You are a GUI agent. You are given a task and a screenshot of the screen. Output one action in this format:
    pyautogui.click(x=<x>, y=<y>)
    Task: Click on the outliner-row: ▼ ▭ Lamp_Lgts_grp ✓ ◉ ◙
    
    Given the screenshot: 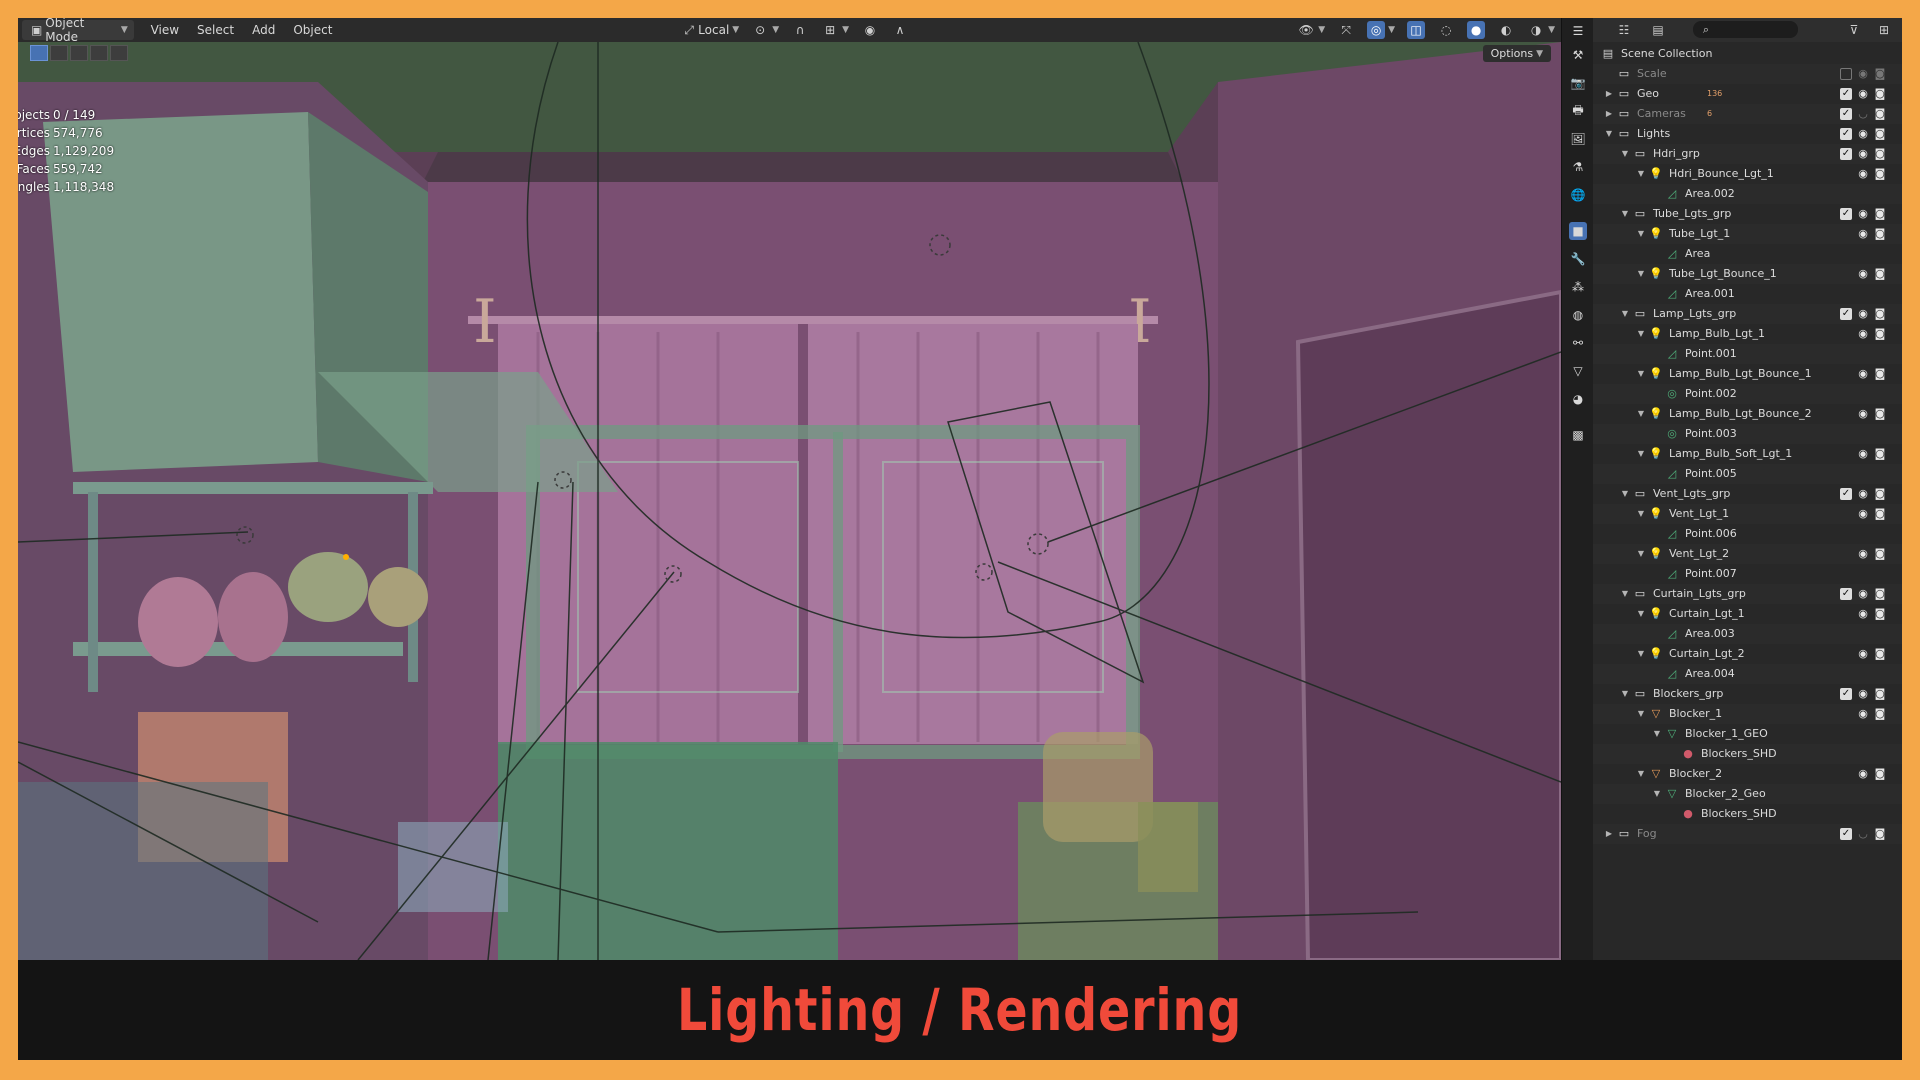 What is the action you would take?
    pyautogui.click(x=1747, y=314)
    